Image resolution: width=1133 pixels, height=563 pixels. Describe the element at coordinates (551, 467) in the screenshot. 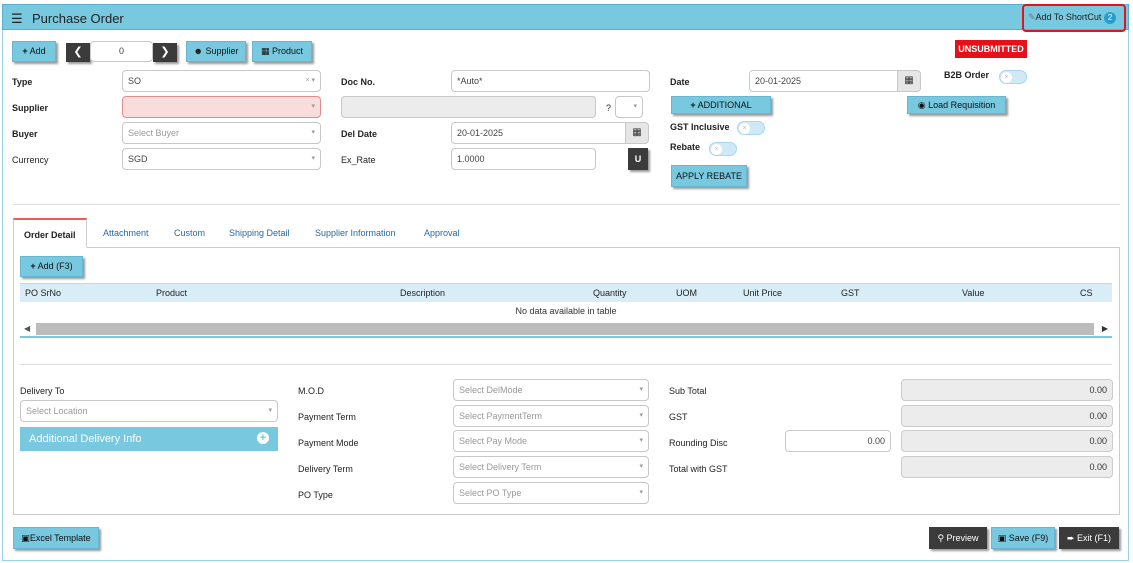

I see `delivery-term-select: Select Delivery Term ▾` at that location.